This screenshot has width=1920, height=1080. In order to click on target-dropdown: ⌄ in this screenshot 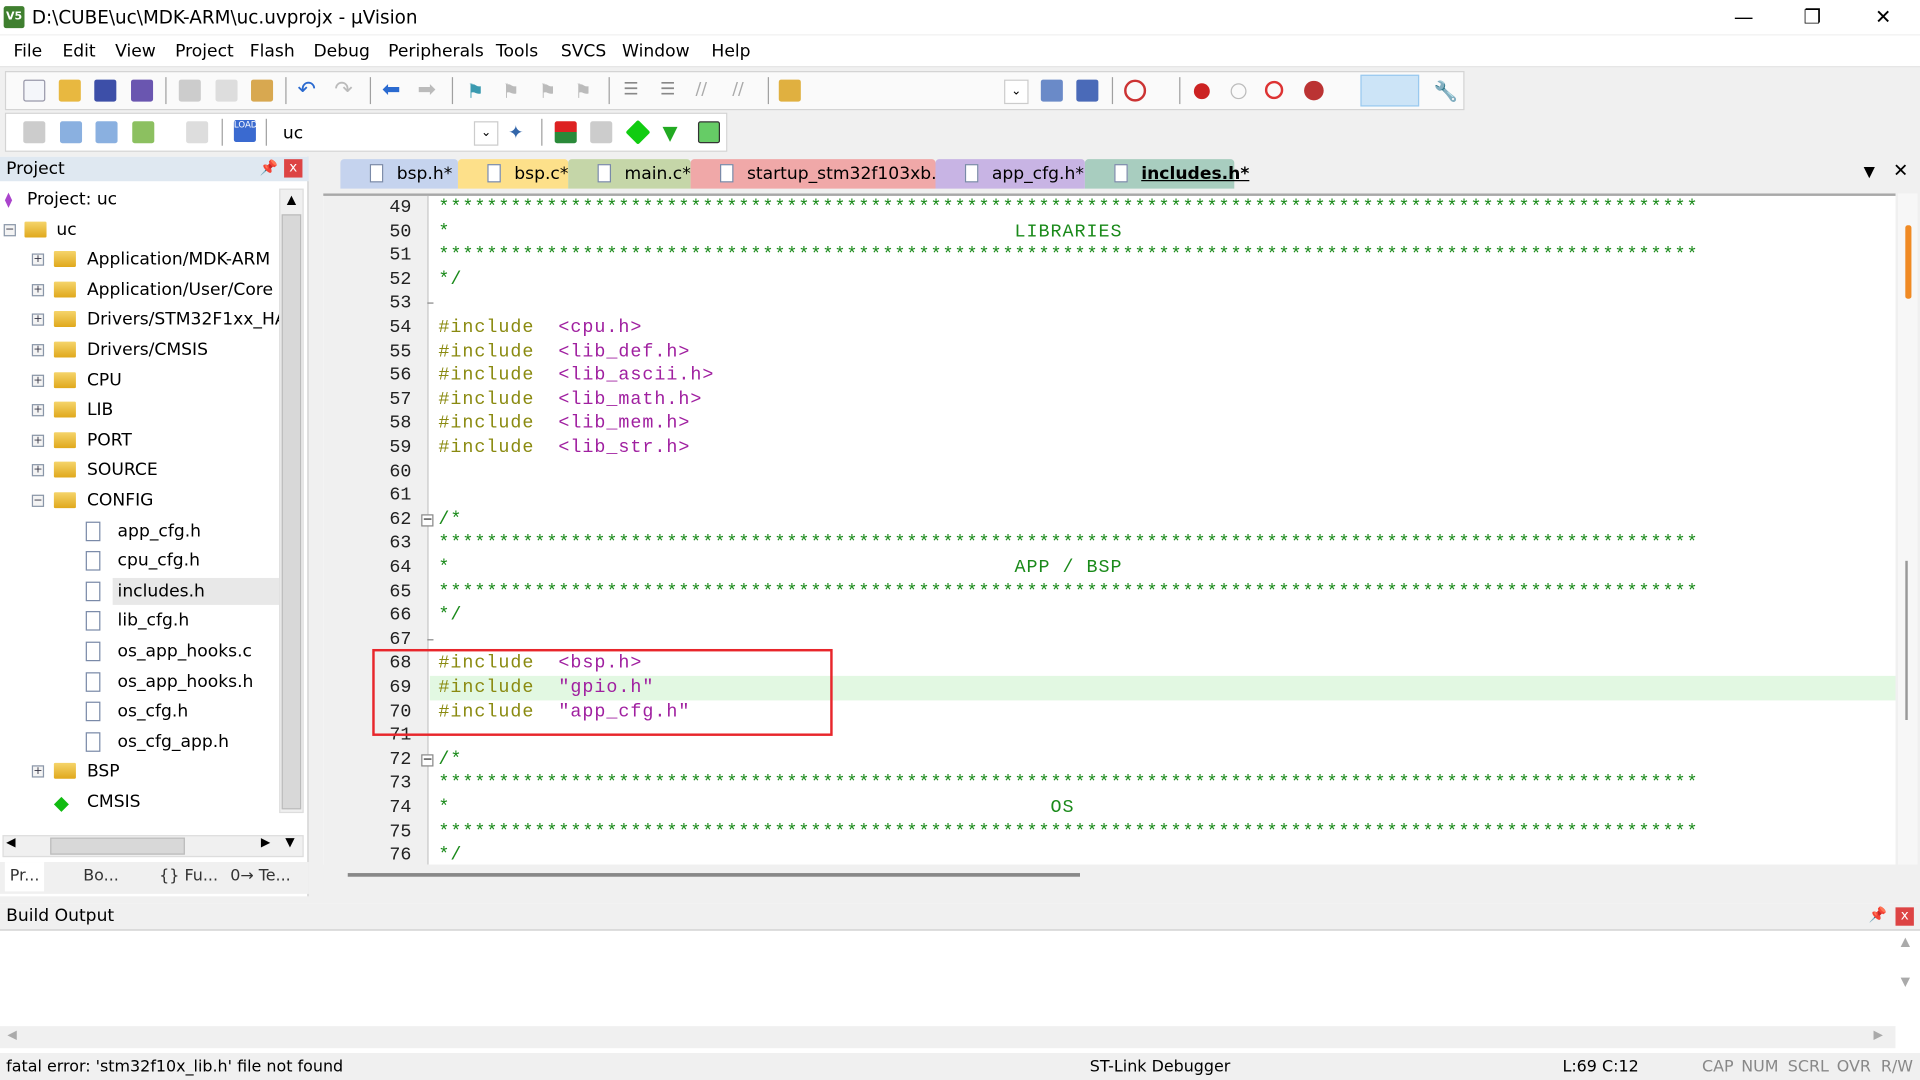, I will do `click(486, 133)`.